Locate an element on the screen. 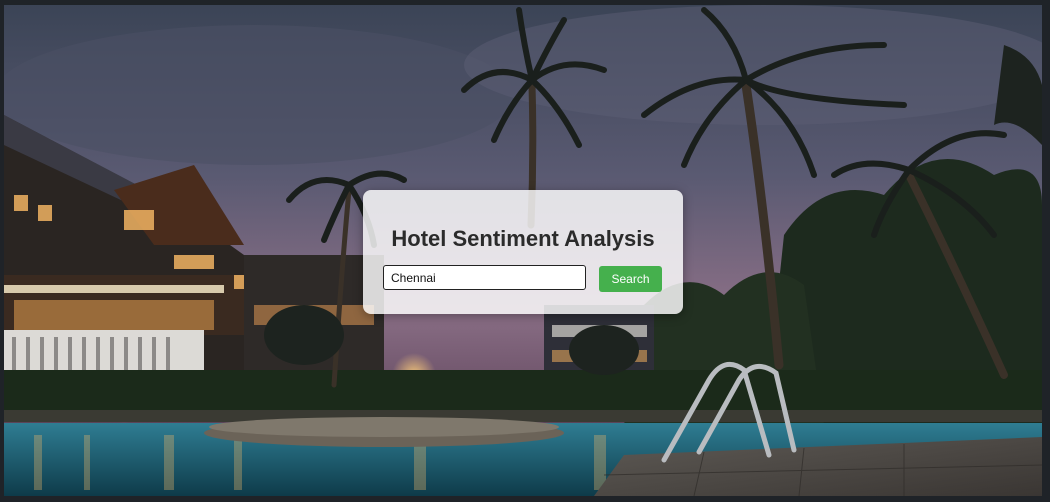 The height and width of the screenshot is (502, 1050). page-title: Hotel Sentiment Analysis is located at coordinates (523, 238).